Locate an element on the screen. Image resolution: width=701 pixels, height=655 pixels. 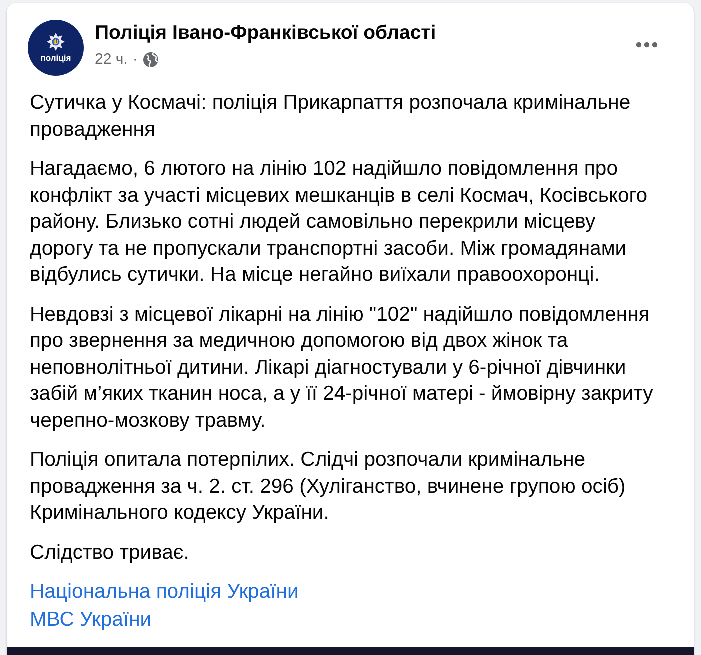
post-paragraph: Сутичка у Космачі: поліція Прикарпаття розпочала кримінальне провадження is located at coordinates (331, 116).